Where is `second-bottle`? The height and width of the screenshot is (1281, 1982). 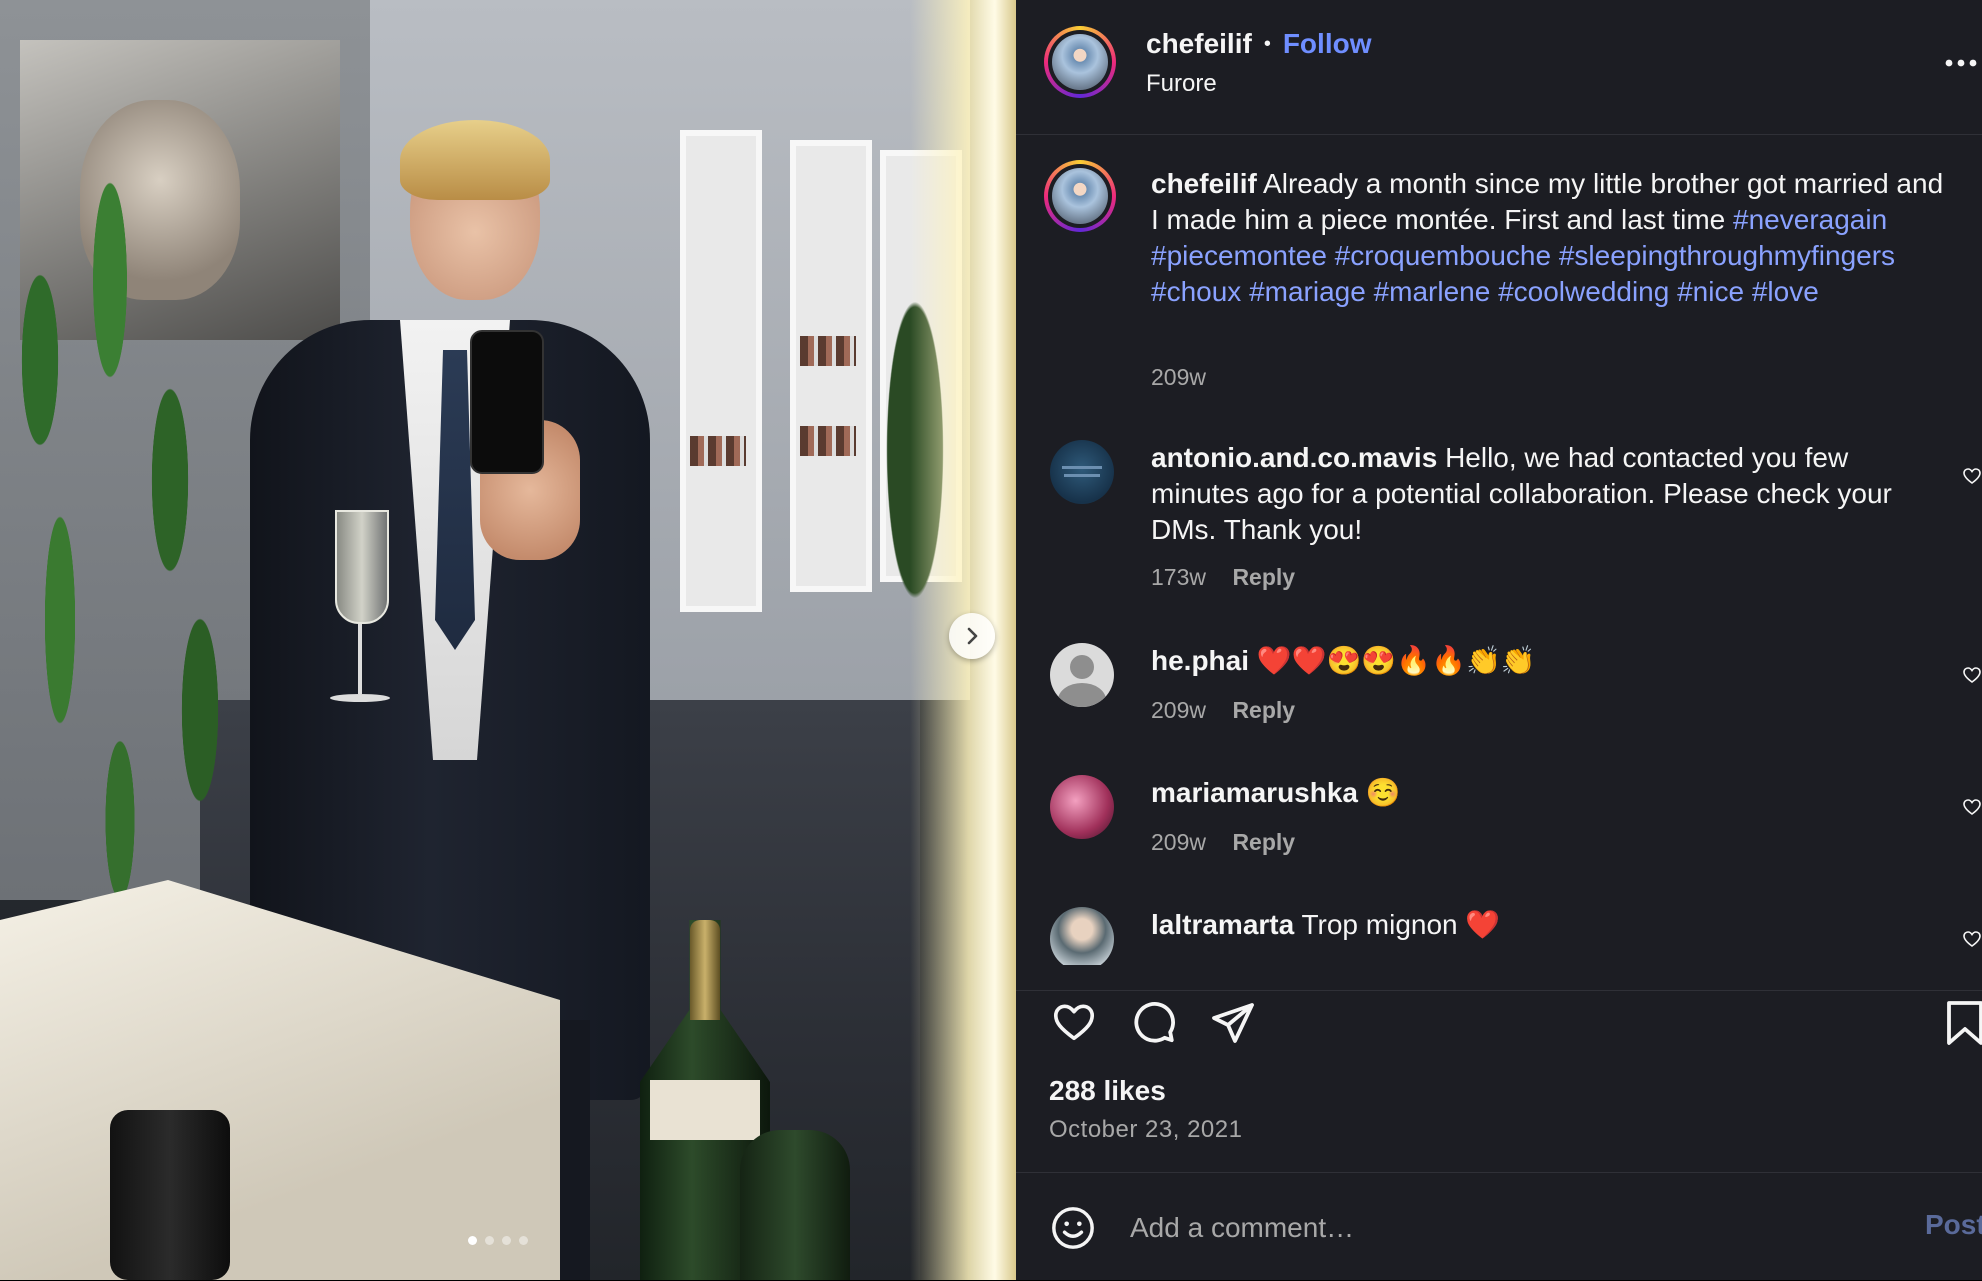
second-bottle is located at coordinates (795, 1205).